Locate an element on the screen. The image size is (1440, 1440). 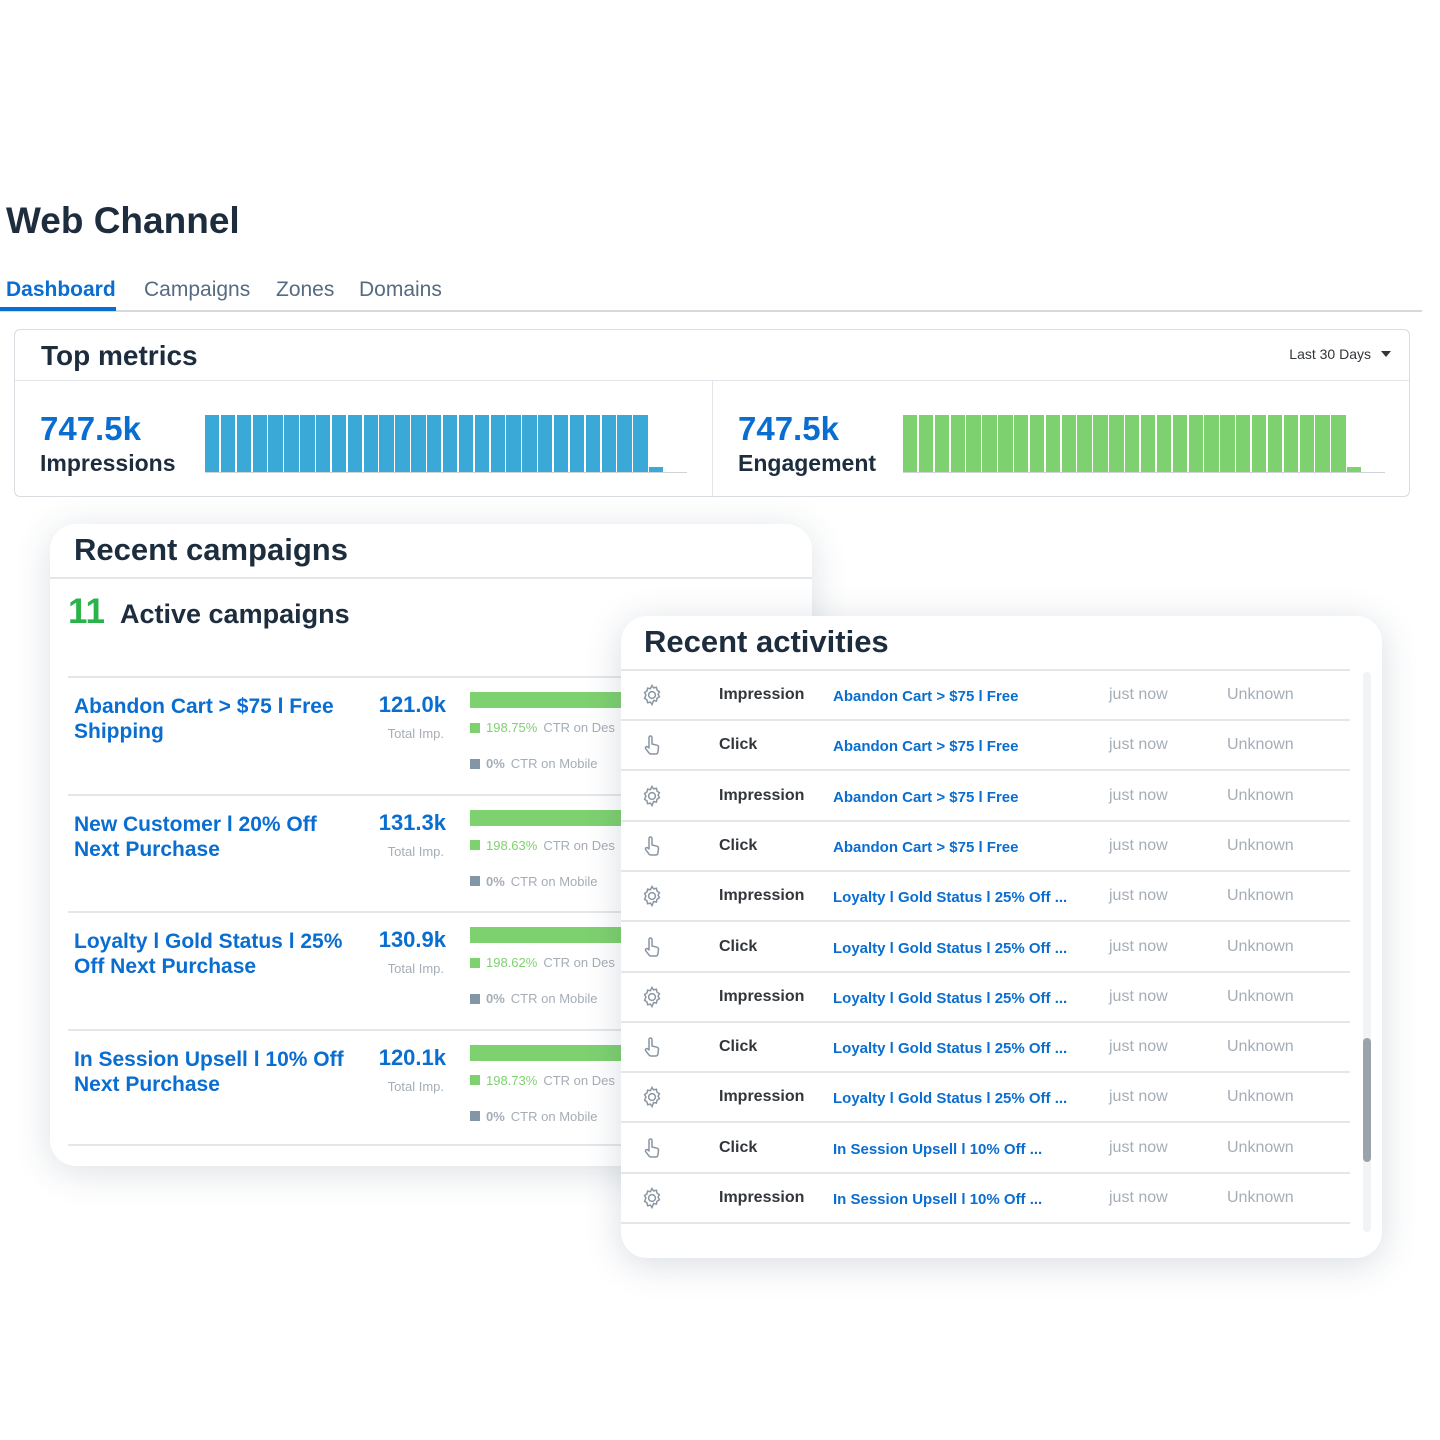
engagement-label: Engagement is located at coordinates (807, 463).